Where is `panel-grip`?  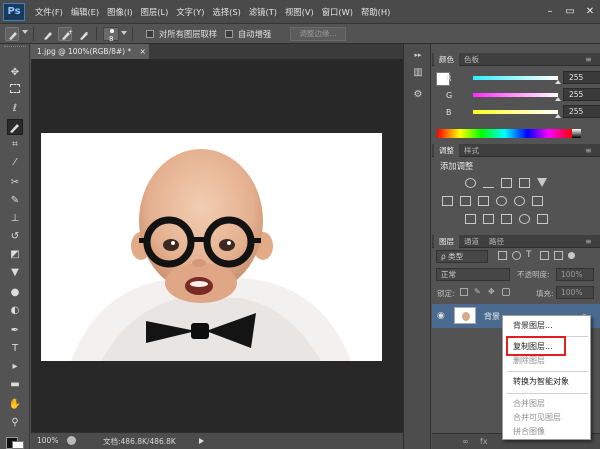 panel-grip is located at coordinates (15, 47).